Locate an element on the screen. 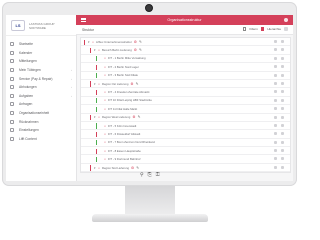 This screenshot has height=240, width=320. tree-row: ⌂ FIT - 3 Berlin Süd Filiale is located at coordinates (185, 76).